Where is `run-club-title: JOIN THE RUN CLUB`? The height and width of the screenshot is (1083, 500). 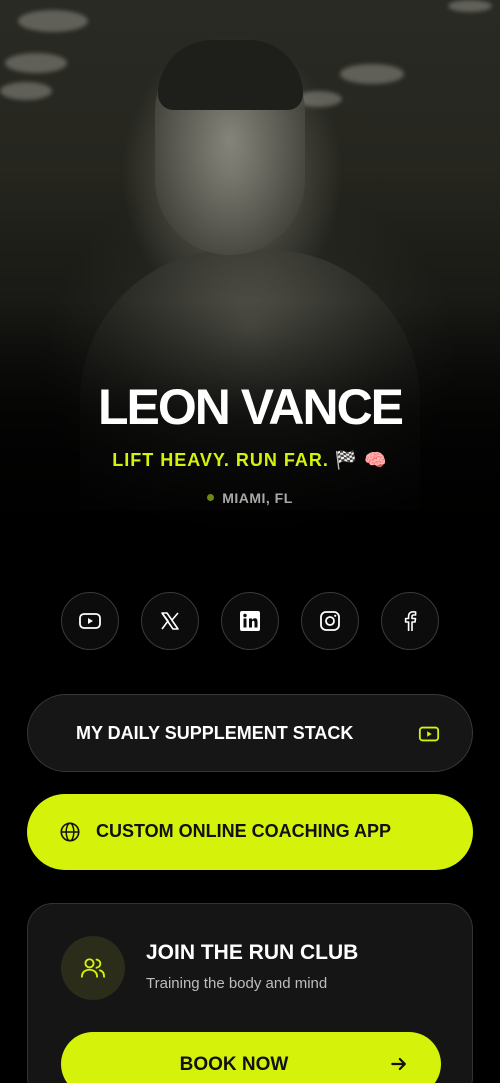 run-club-title: JOIN THE RUN CLUB is located at coordinates (252, 952).